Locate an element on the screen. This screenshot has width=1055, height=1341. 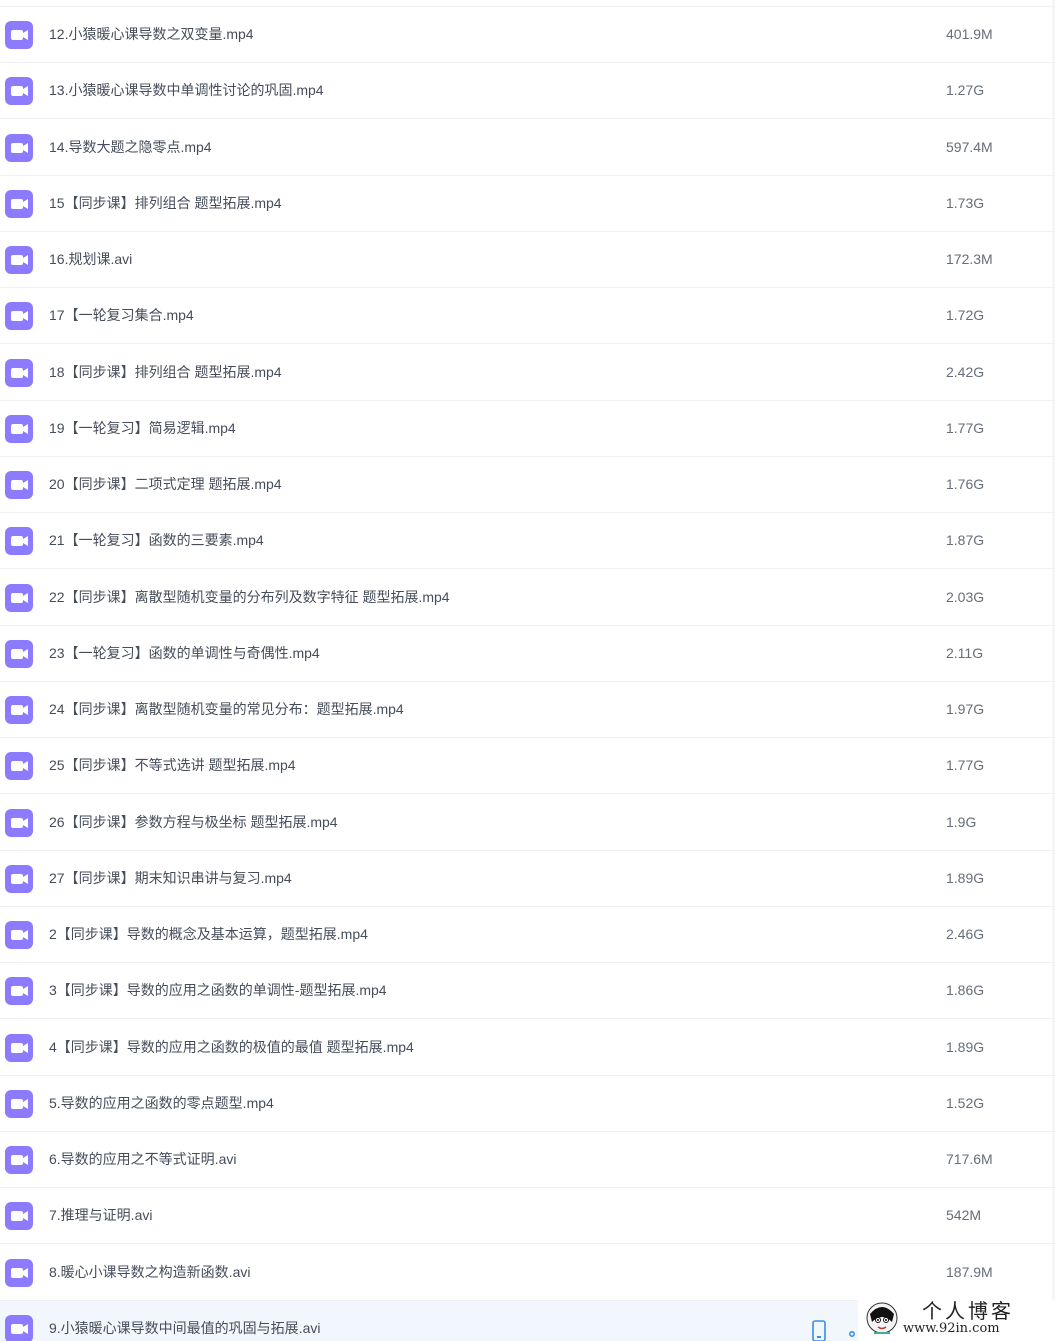
file-size: 2.42G is located at coordinates (965, 372).